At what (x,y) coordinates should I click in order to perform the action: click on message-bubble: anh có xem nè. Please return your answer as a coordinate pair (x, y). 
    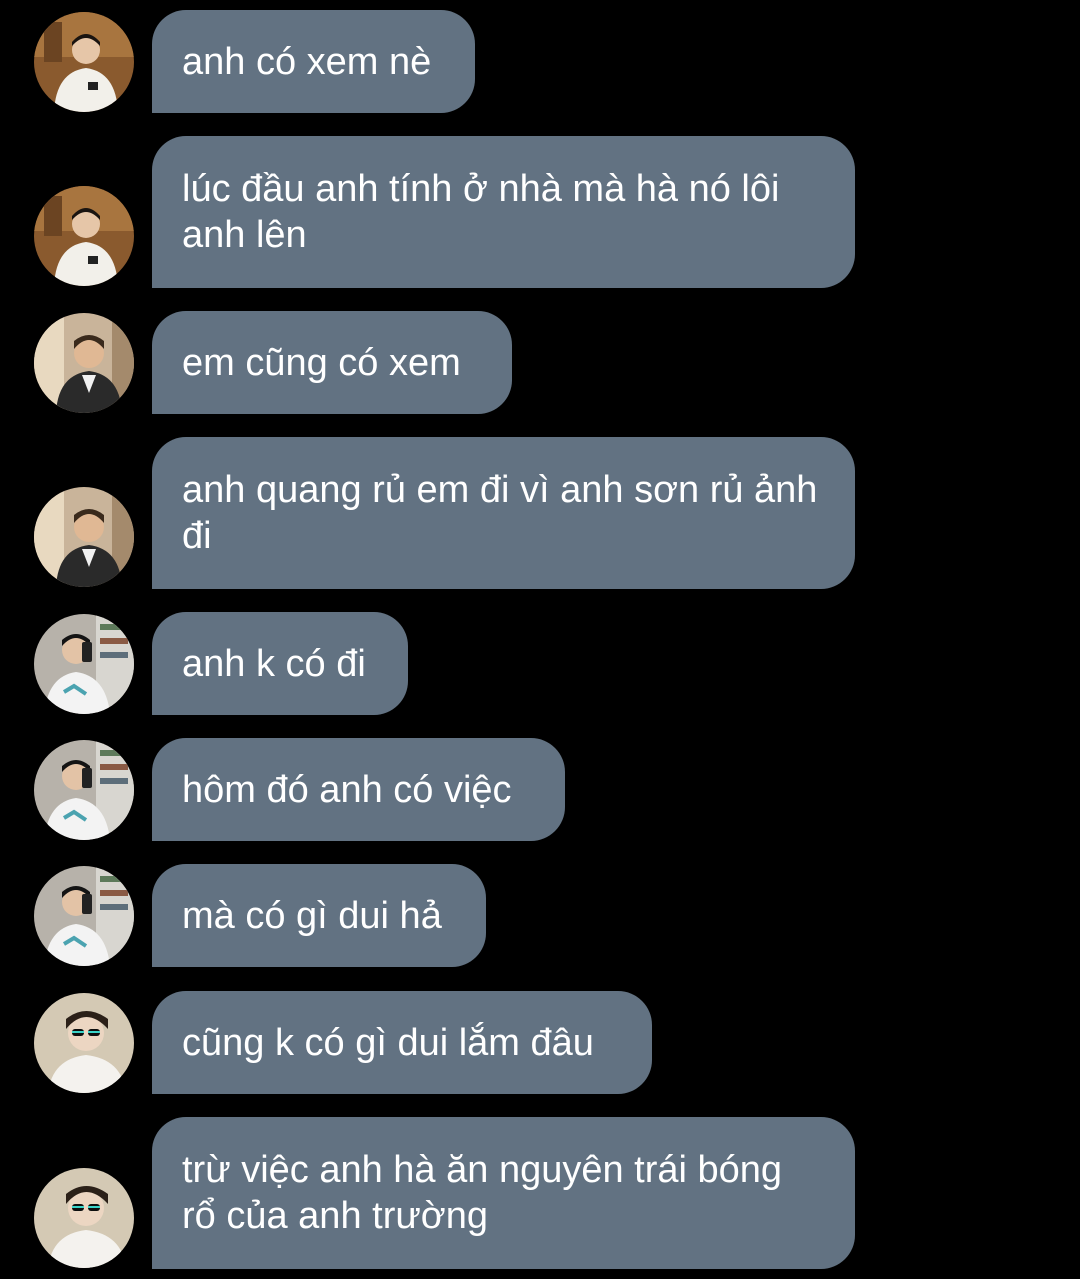
    Looking at the image, I should click on (313, 61).